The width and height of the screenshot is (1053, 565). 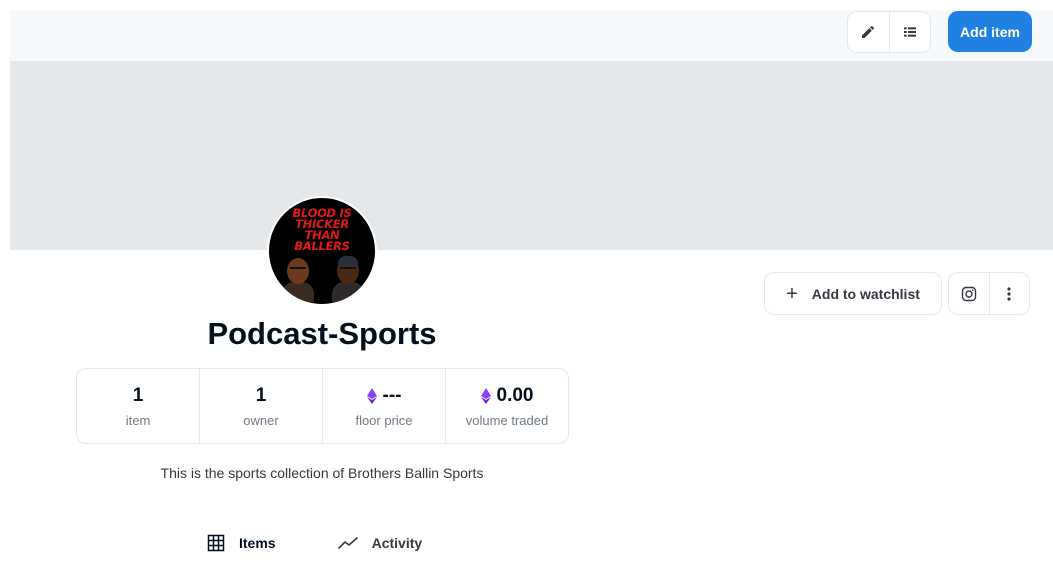 I want to click on stat-label: owner, so click(x=261, y=420).